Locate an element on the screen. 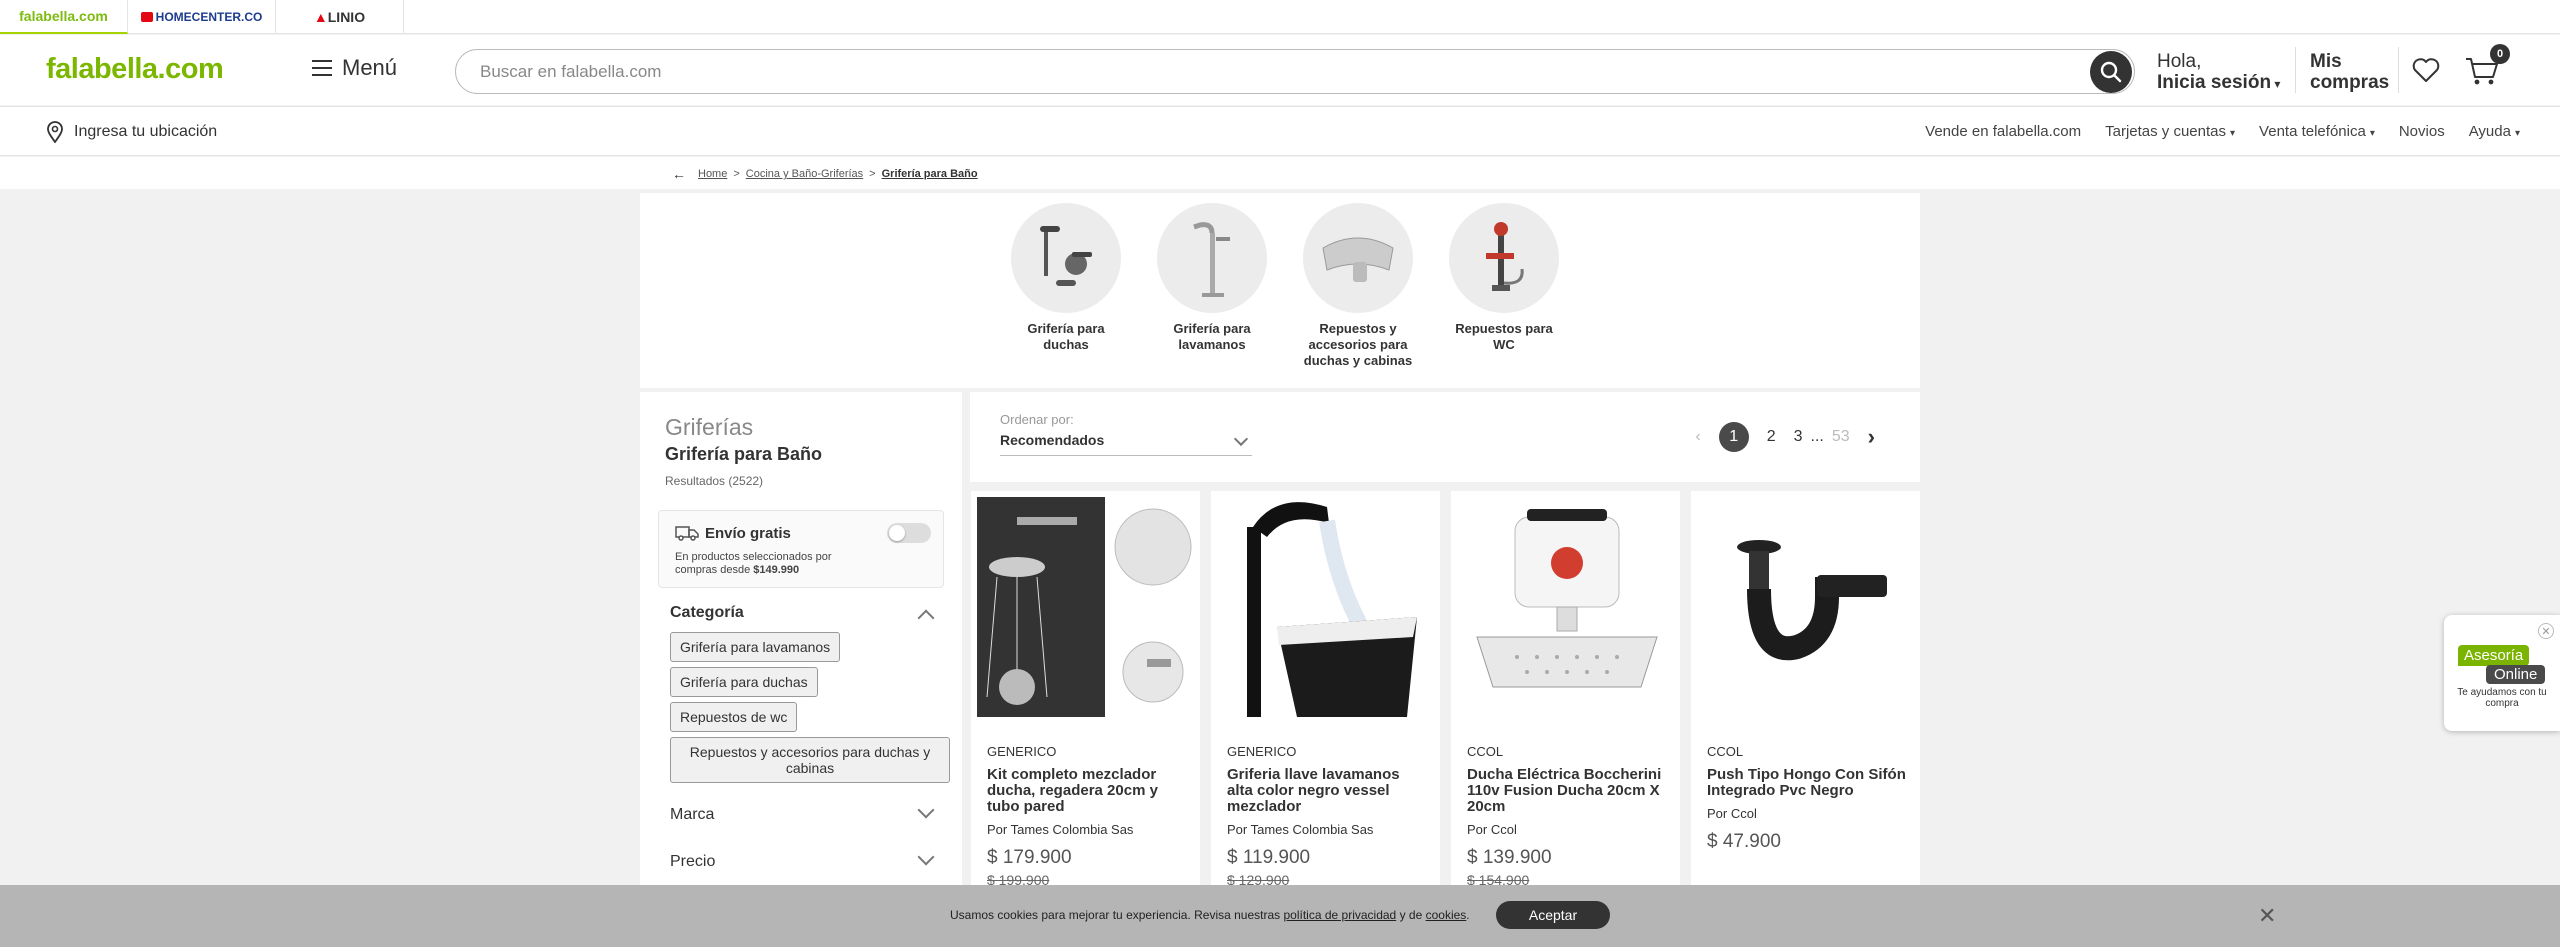  location-pin-icon is located at coordinates (55, 132).